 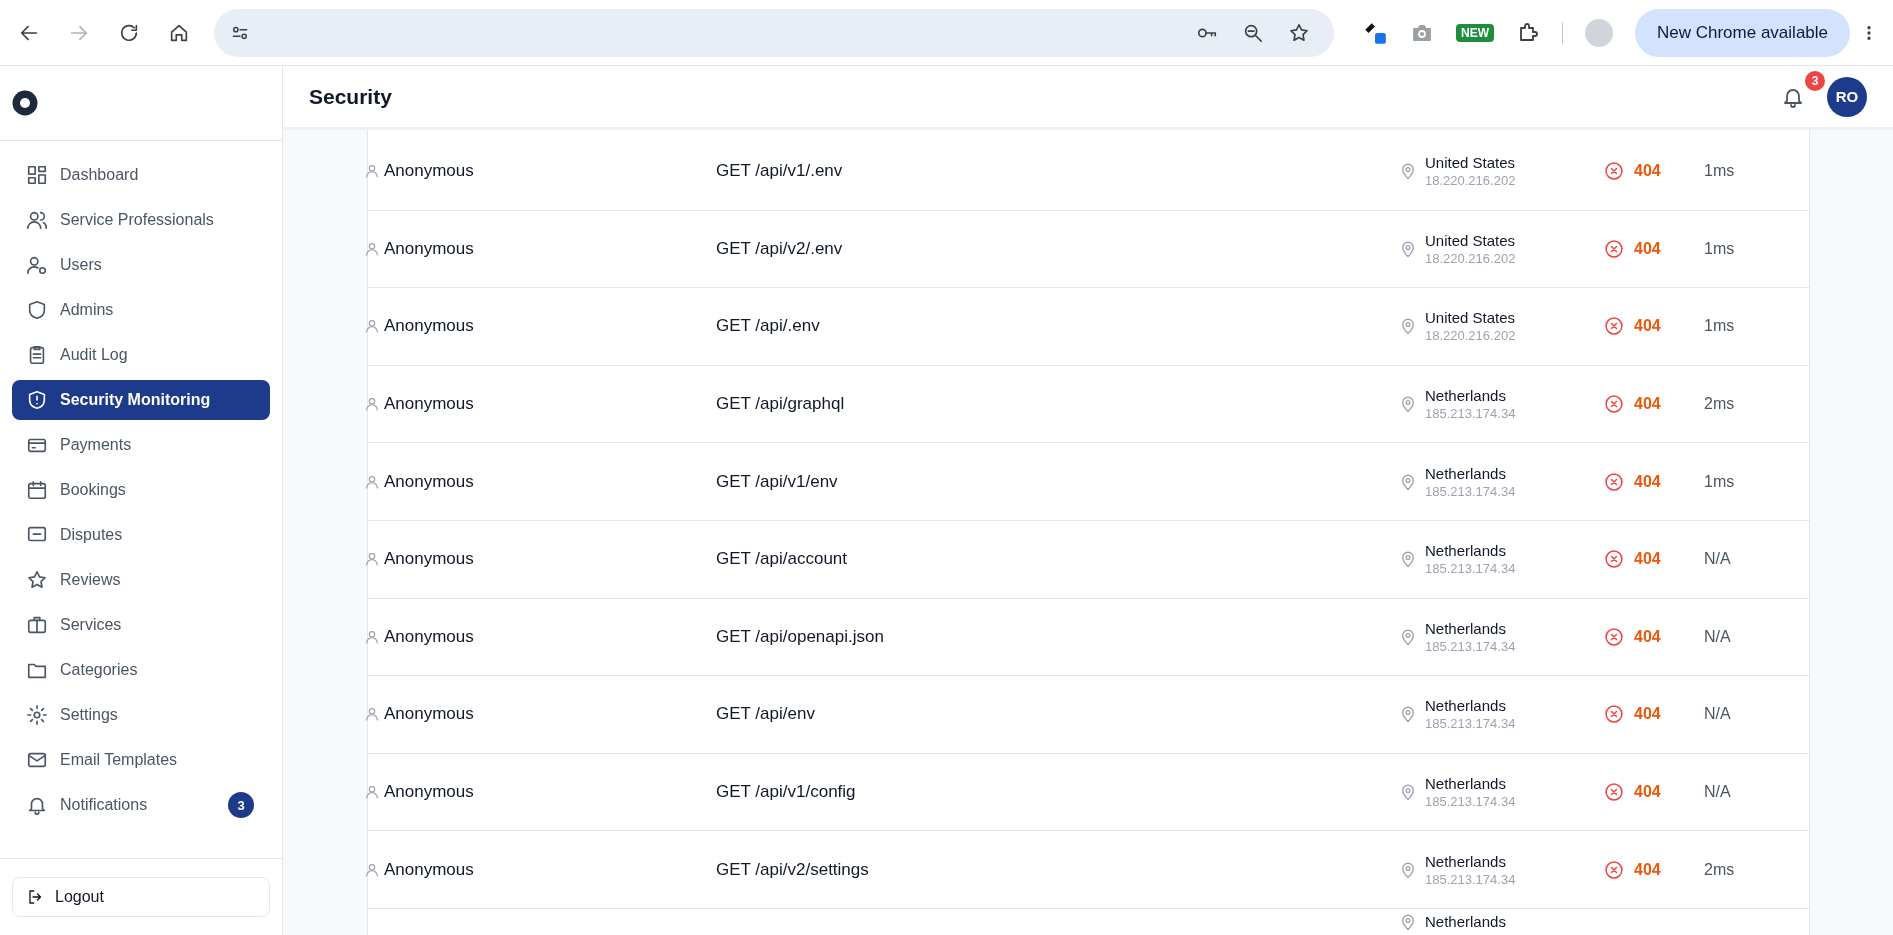 What do you see at coordinates (141, 897) in the screenshot?
I see `logout-button: Logout` at bounding box center [141, 897].